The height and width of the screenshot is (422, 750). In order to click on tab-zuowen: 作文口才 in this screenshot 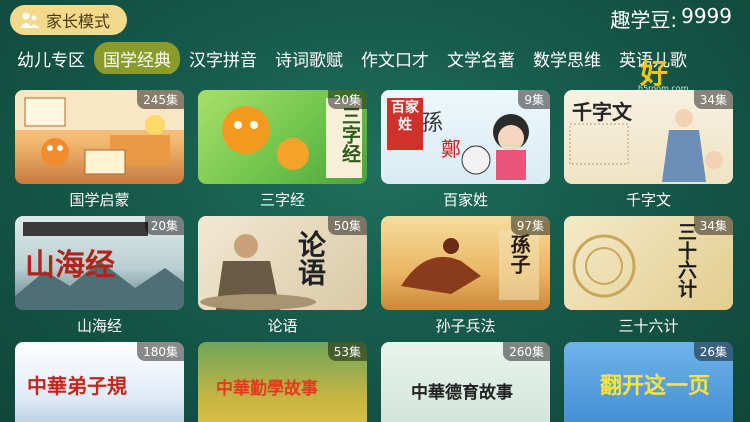, I will do `click(395, 58)`.